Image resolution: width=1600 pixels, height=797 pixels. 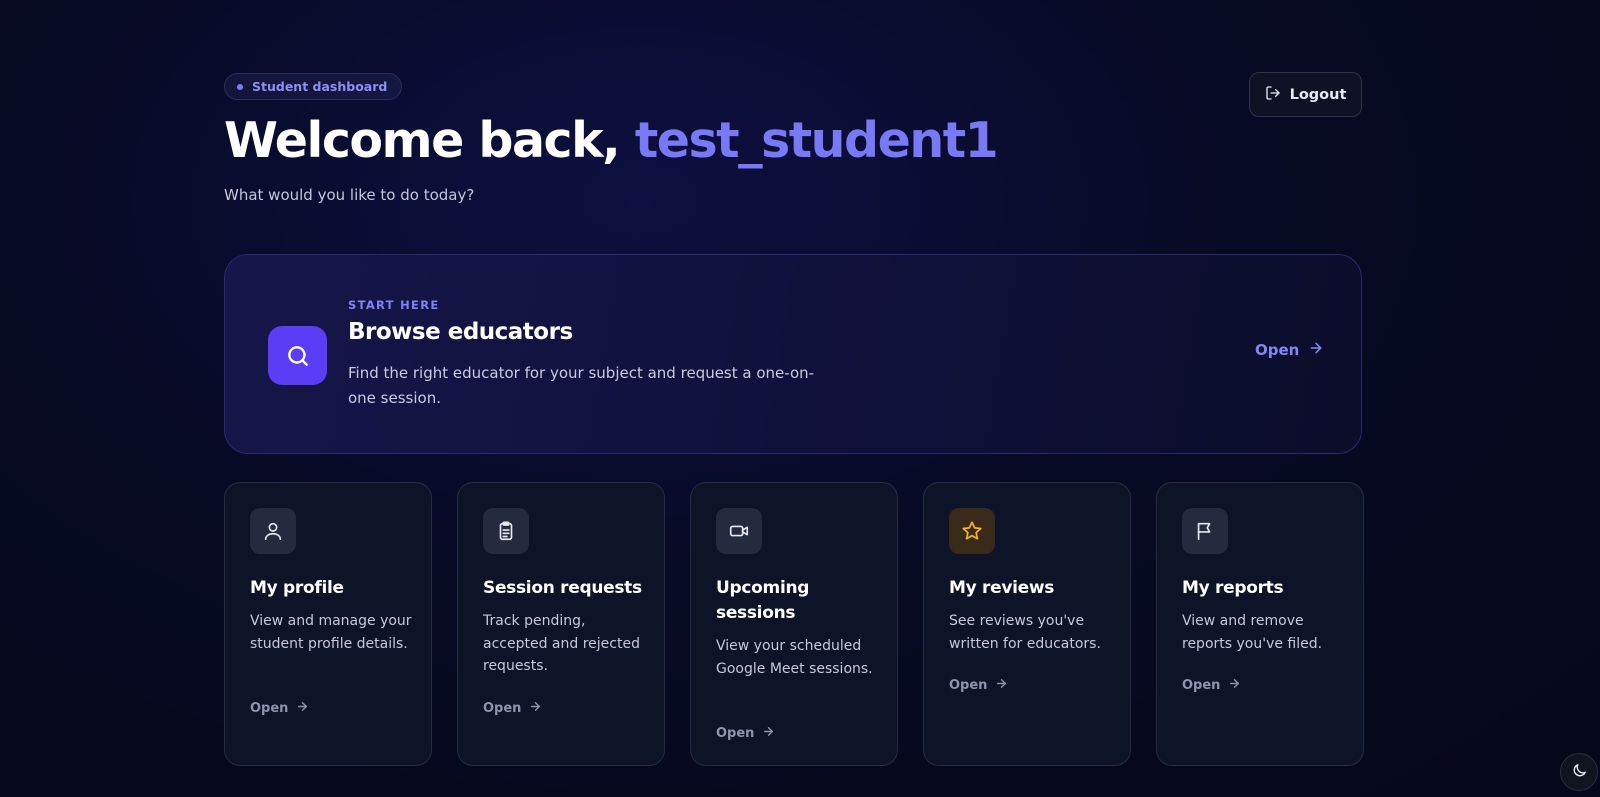 I want to click on flag-icon, so click(x=1205, y=531).